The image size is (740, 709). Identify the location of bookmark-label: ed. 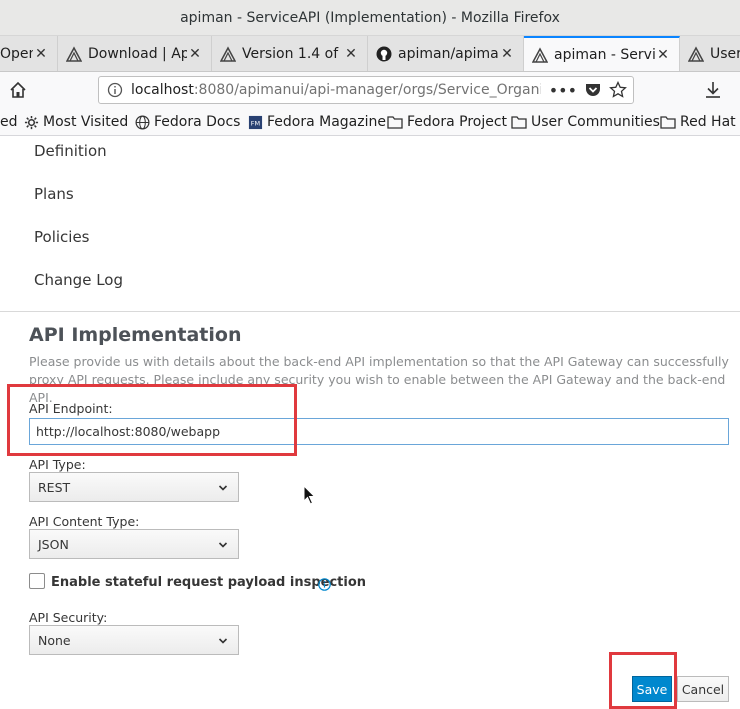
(9, 122).